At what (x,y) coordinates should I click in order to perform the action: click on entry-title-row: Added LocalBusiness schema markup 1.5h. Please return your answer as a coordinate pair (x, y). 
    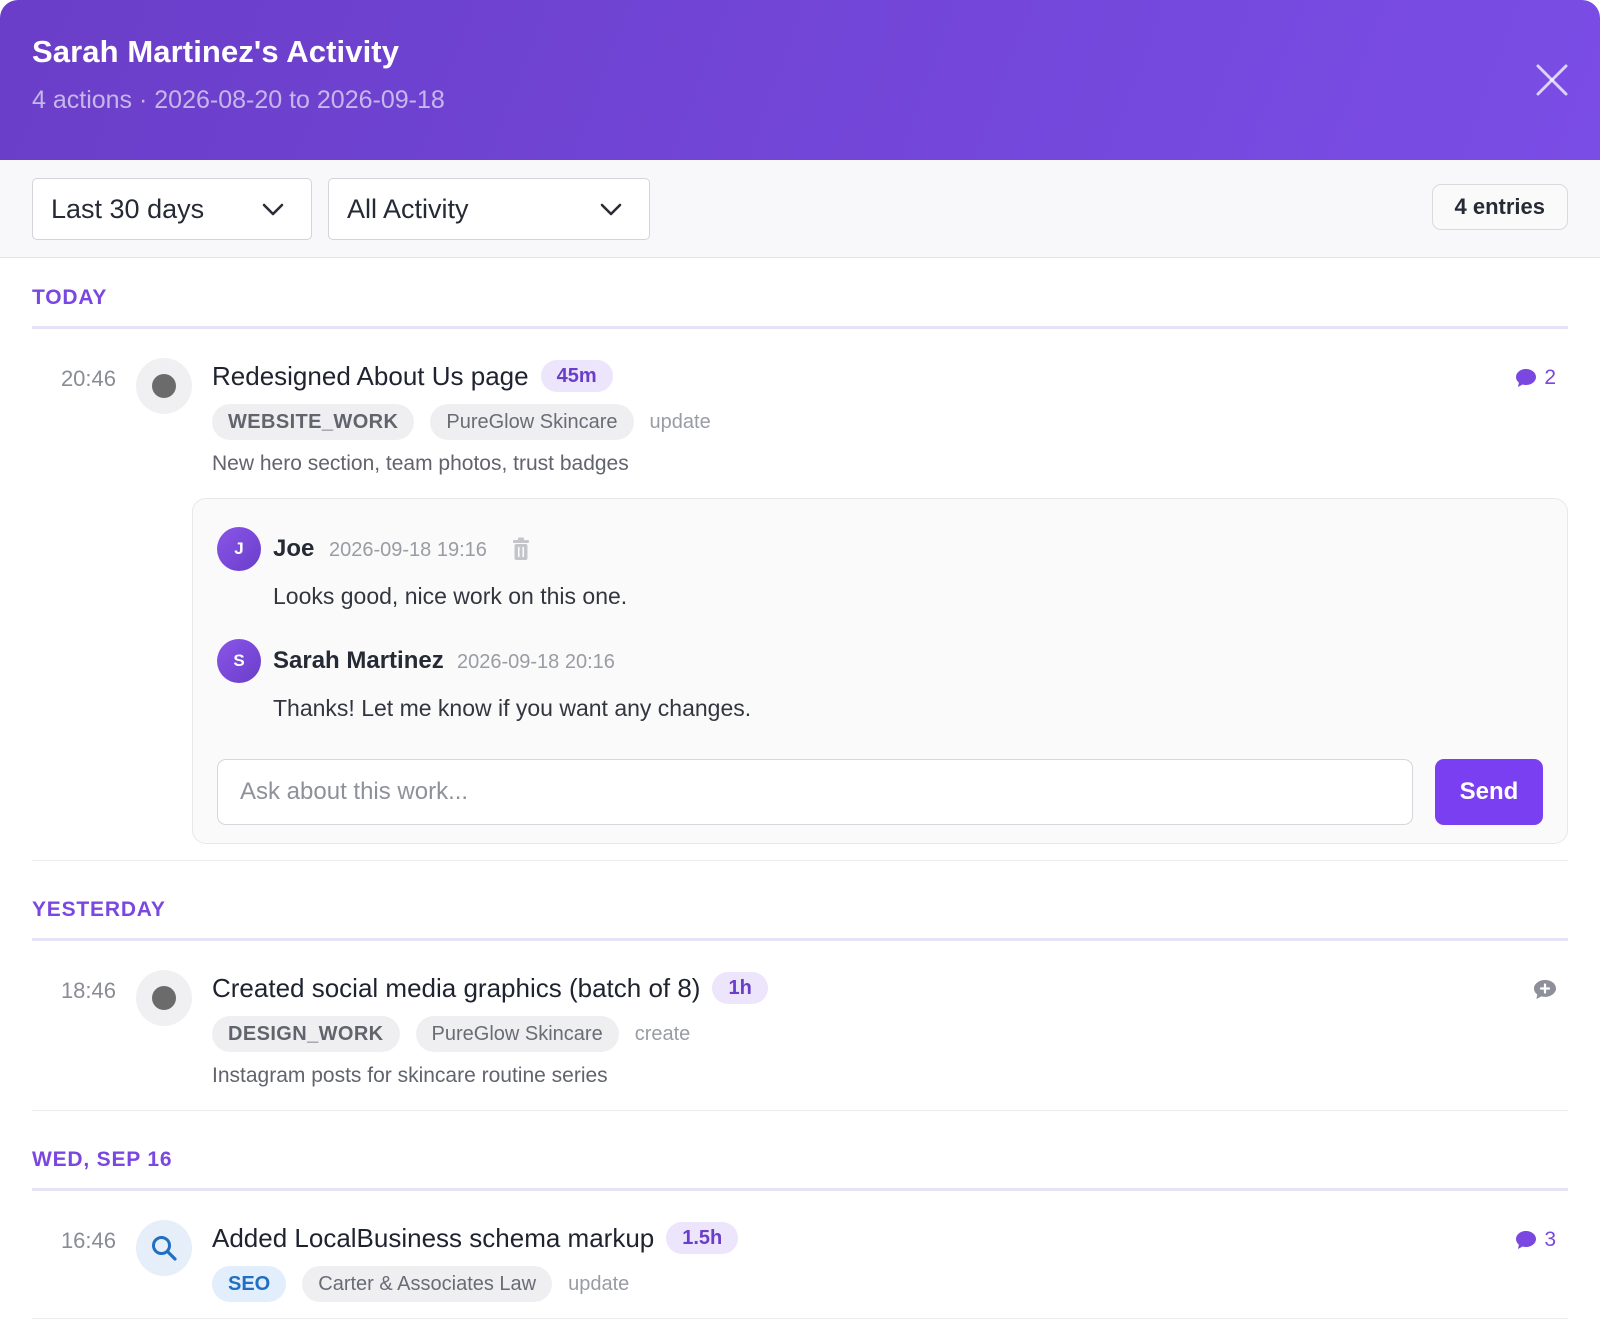
    Looking at the image, I should click on (475, 1238).